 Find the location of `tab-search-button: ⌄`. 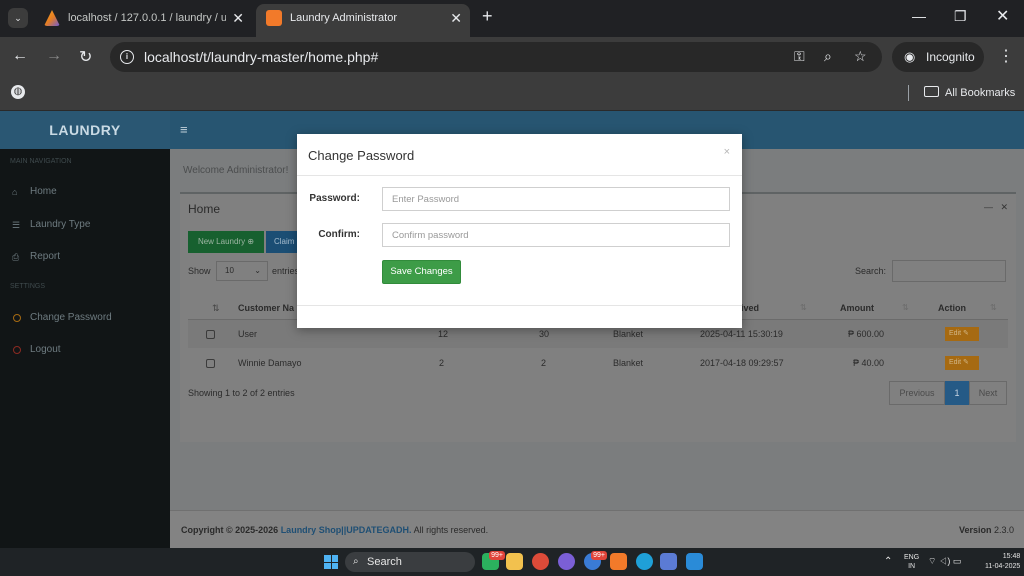

tab-search-button: ⌄ is located at coordinates (18, 18).